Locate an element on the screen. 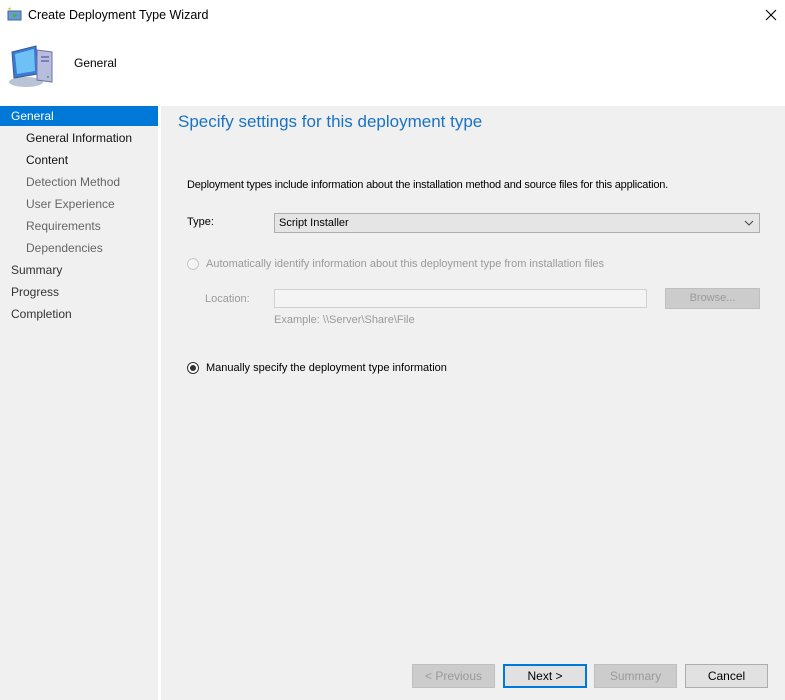  sidebar-item-general-information: General Information is located at coordinates (79, 138).